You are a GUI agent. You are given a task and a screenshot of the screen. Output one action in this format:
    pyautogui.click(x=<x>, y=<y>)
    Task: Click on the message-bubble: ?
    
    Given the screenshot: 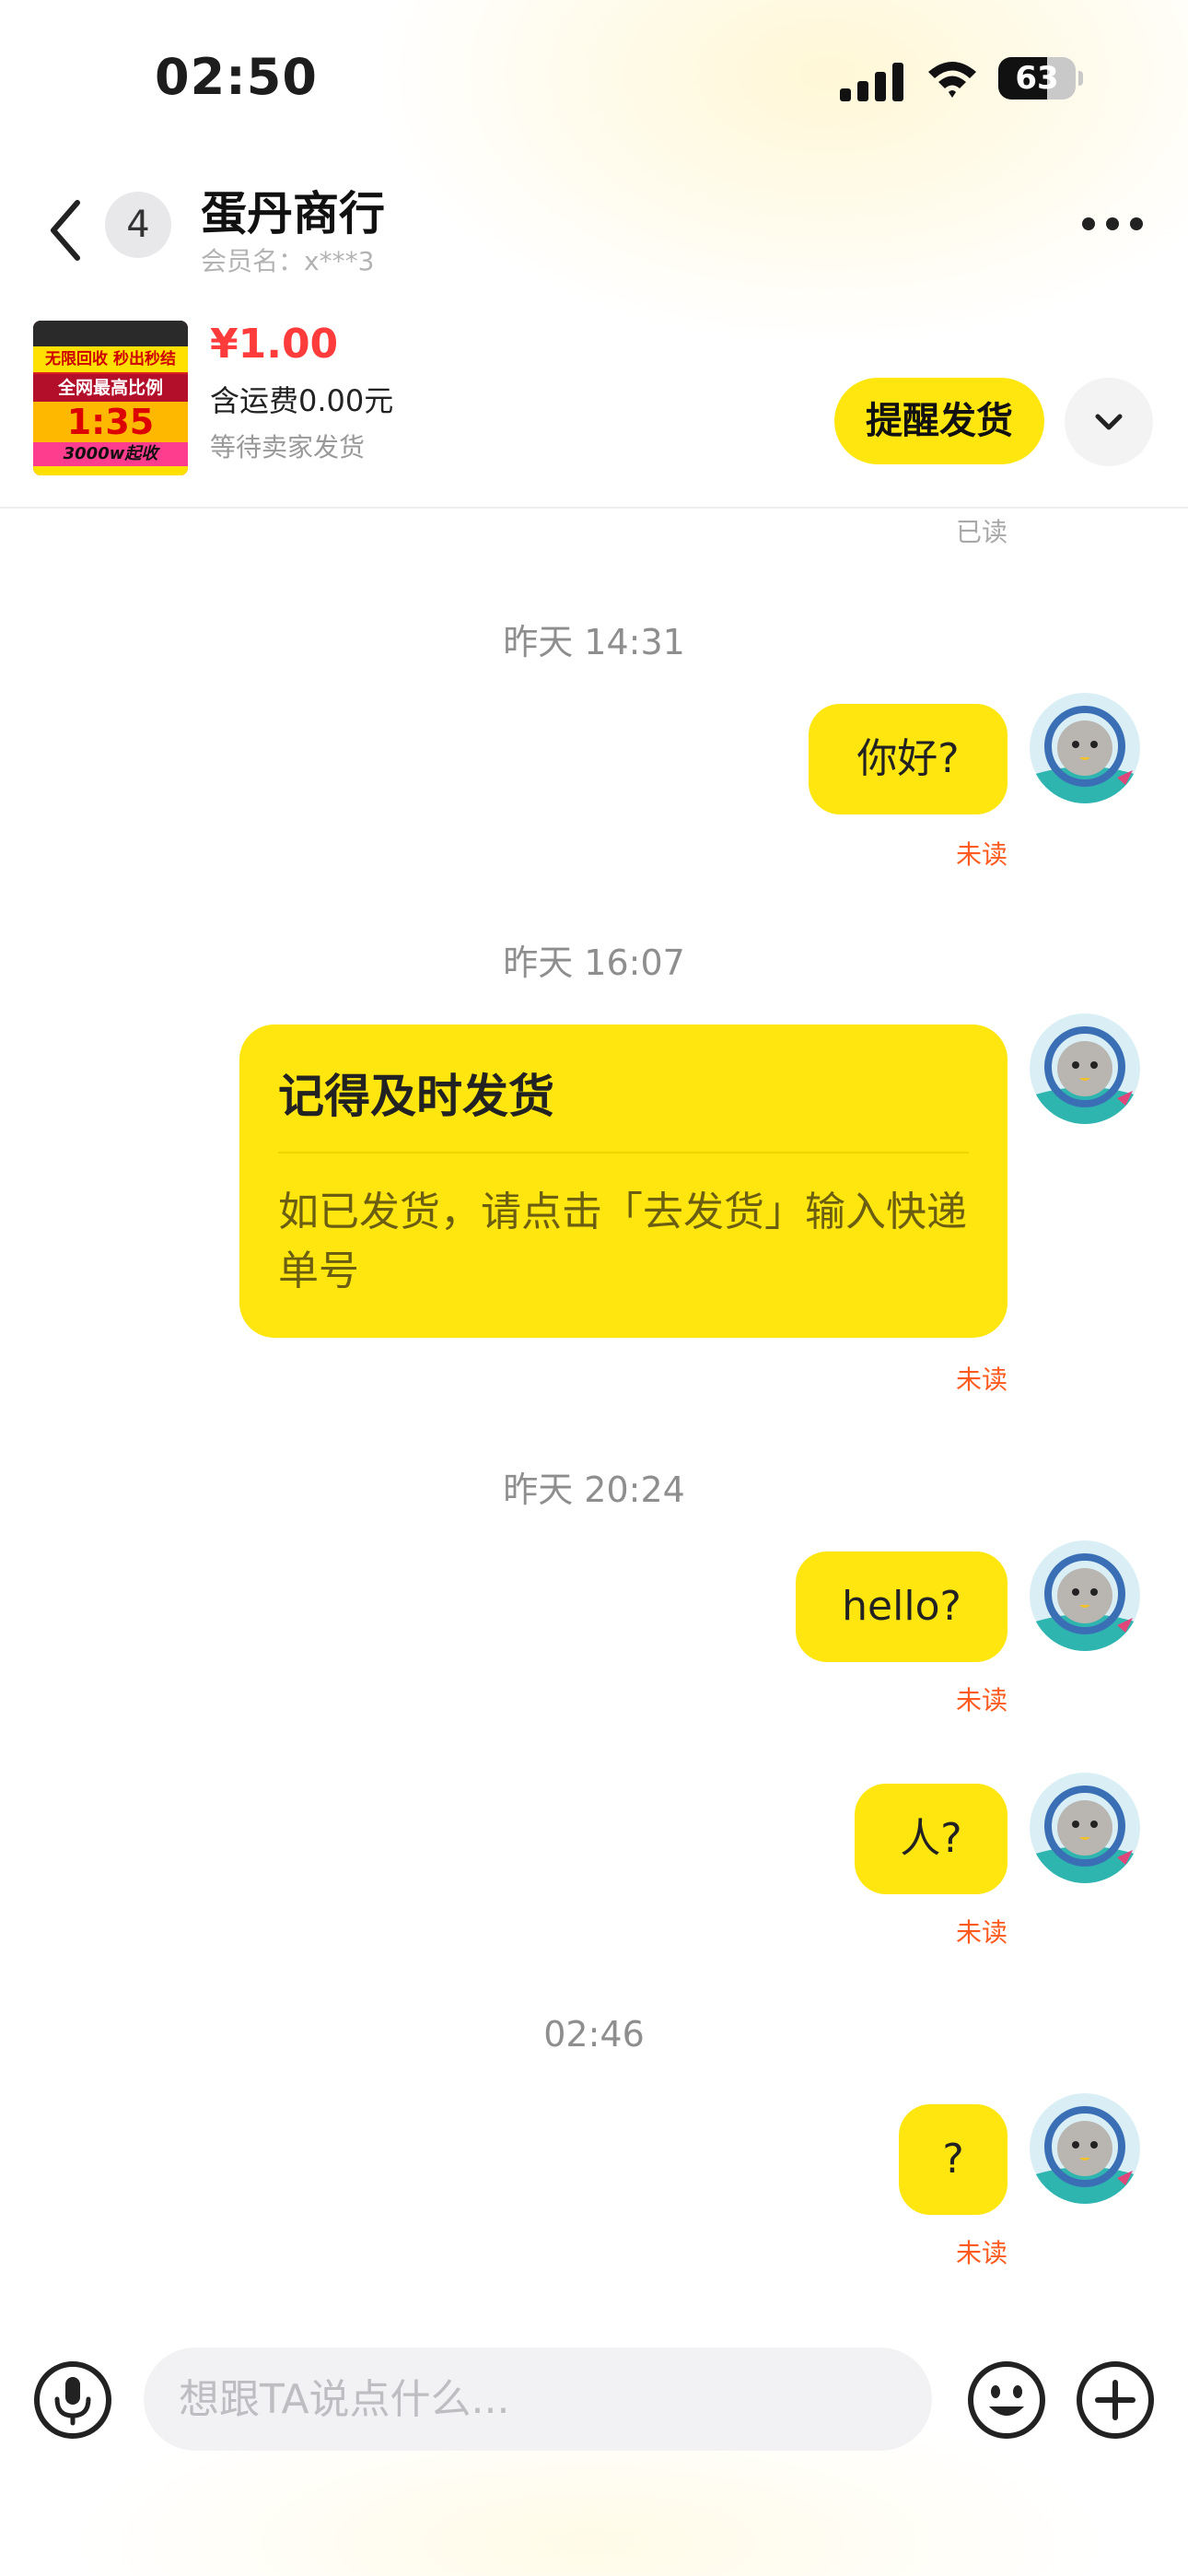 What is the action you would take?
    pyautogui.click(x=953, y=2159)
    